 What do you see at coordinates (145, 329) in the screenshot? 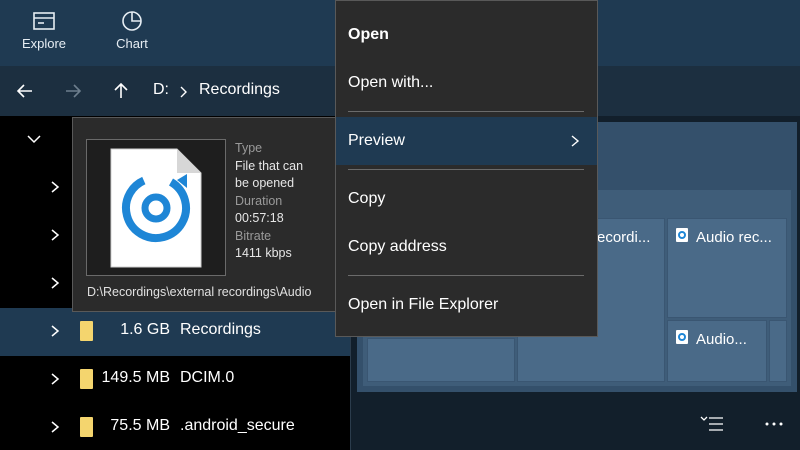
I see `folder-size: 1.6 GB` at bounding box center [145, 329].